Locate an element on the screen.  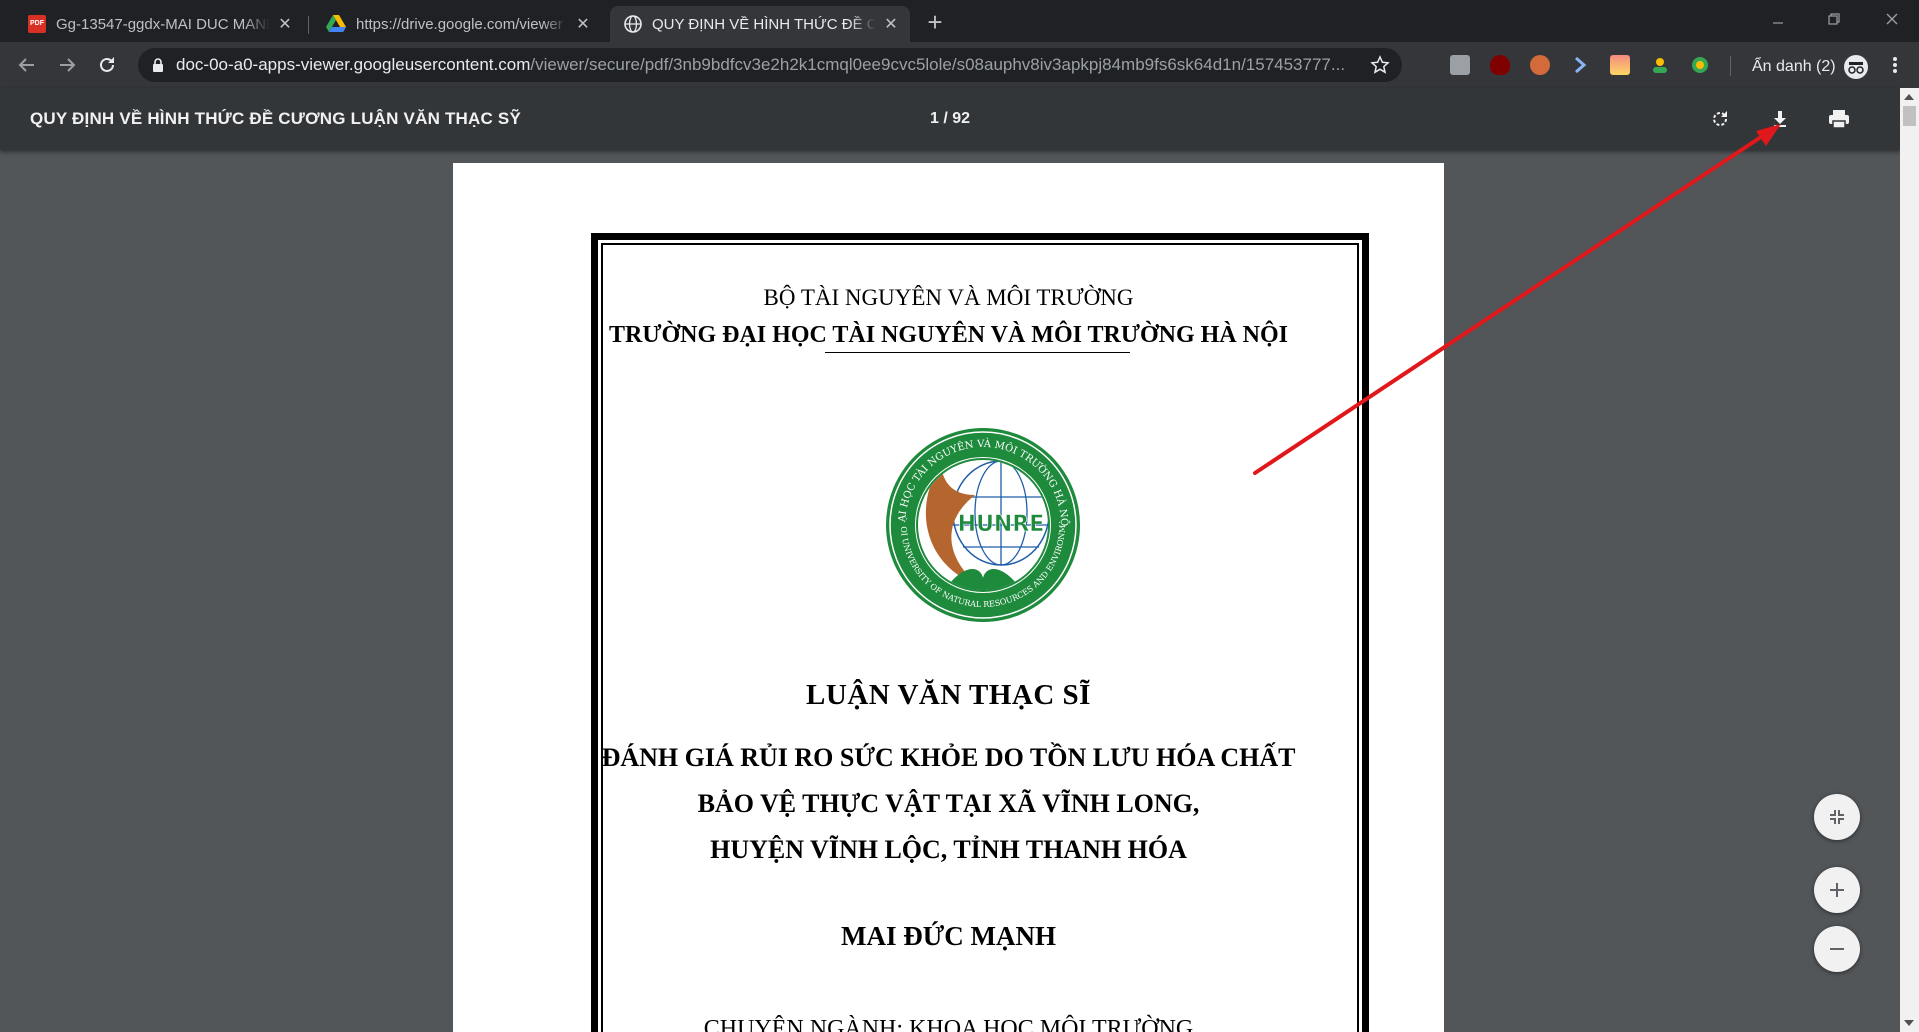
download-button is located at coordinates (1780, 119).